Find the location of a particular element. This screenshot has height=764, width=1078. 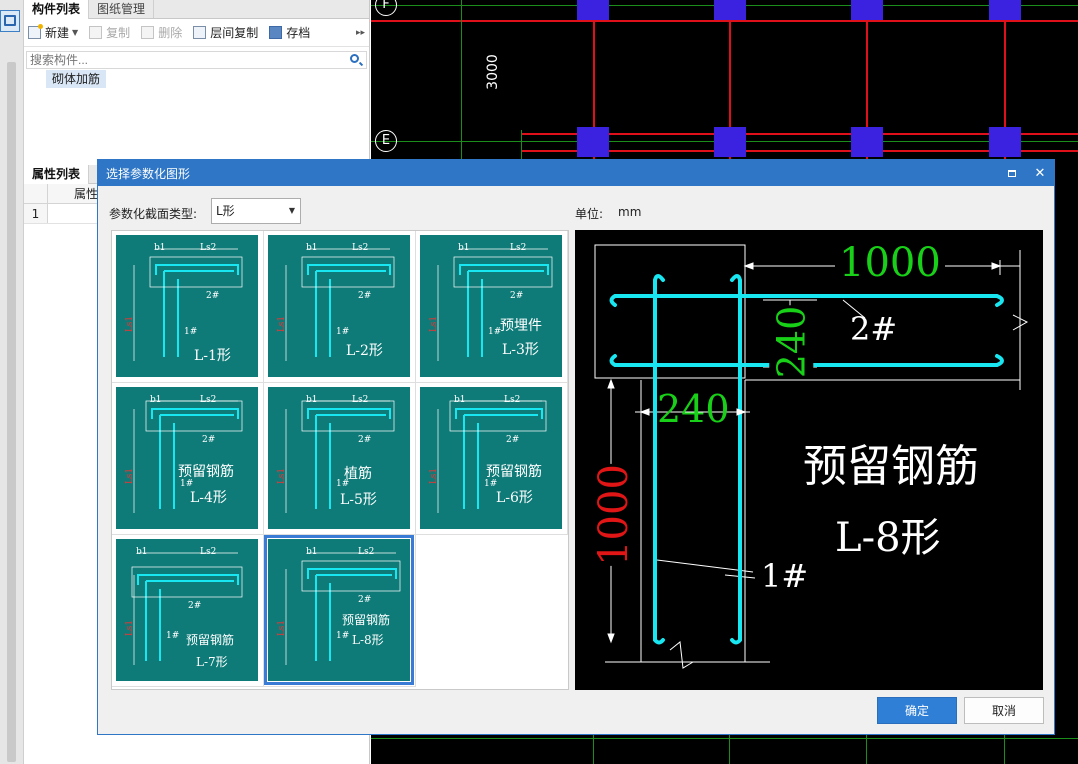

thumbnail-caption: 预埋件 is located at coordinates (521, 326).